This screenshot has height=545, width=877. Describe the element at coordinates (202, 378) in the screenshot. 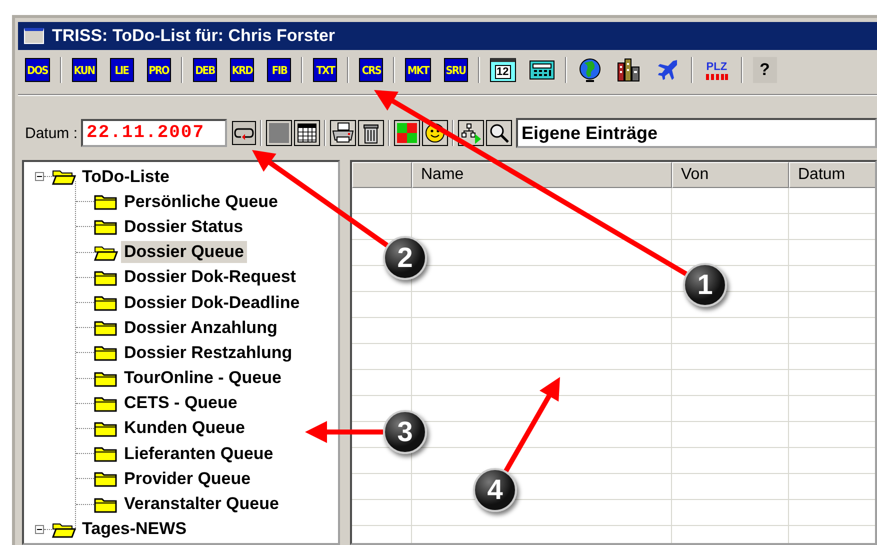

I see `tree-item: TourOnline - Queue` at that location.